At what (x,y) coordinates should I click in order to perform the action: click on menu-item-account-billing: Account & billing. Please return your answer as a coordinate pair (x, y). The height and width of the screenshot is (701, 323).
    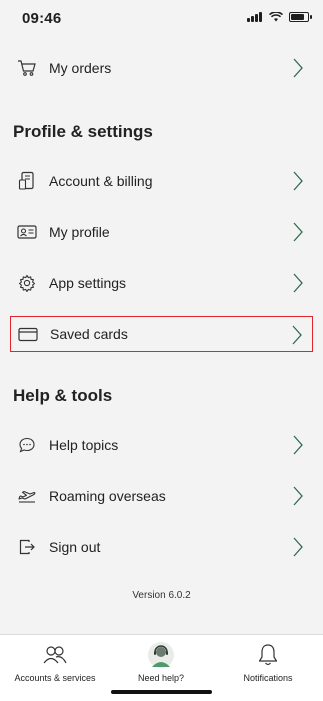
    Looking at the image, I should click on (161, 181).